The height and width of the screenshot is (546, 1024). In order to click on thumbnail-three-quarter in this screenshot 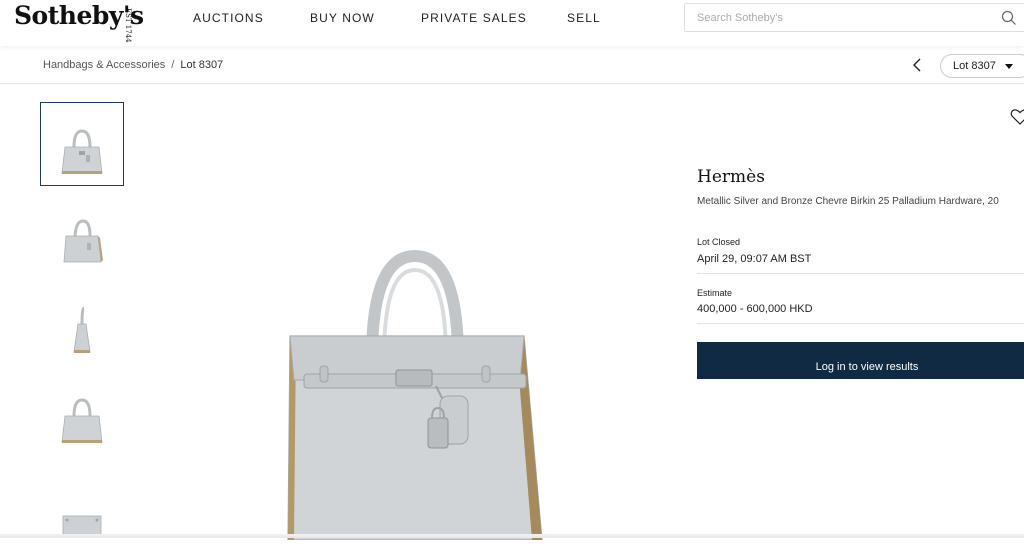, I will do `click(82, 234)`.